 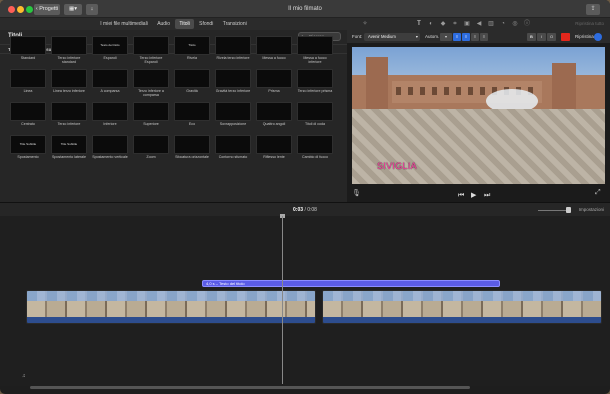 I want to click on tab-transitions: Transizioni, so click(x=235, y=24).